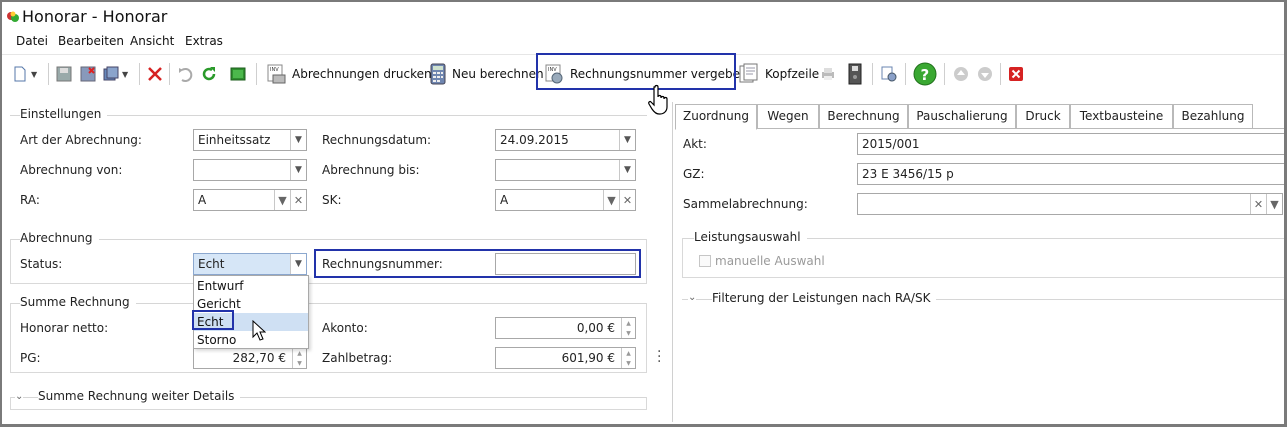 This screenshot has height=427, width=1287. I want to click on menu-extras: Extras, so click(204, 41).